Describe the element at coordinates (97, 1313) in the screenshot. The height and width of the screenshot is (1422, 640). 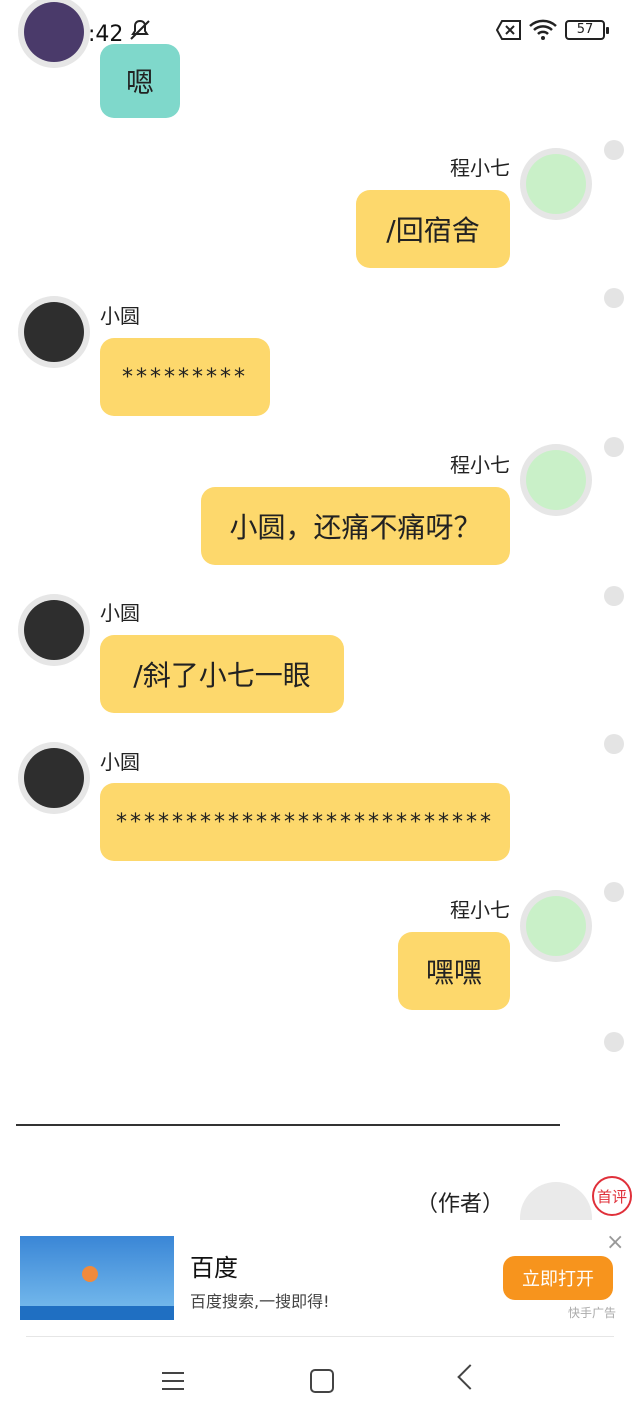
I see `ad-image-strip` at that location.